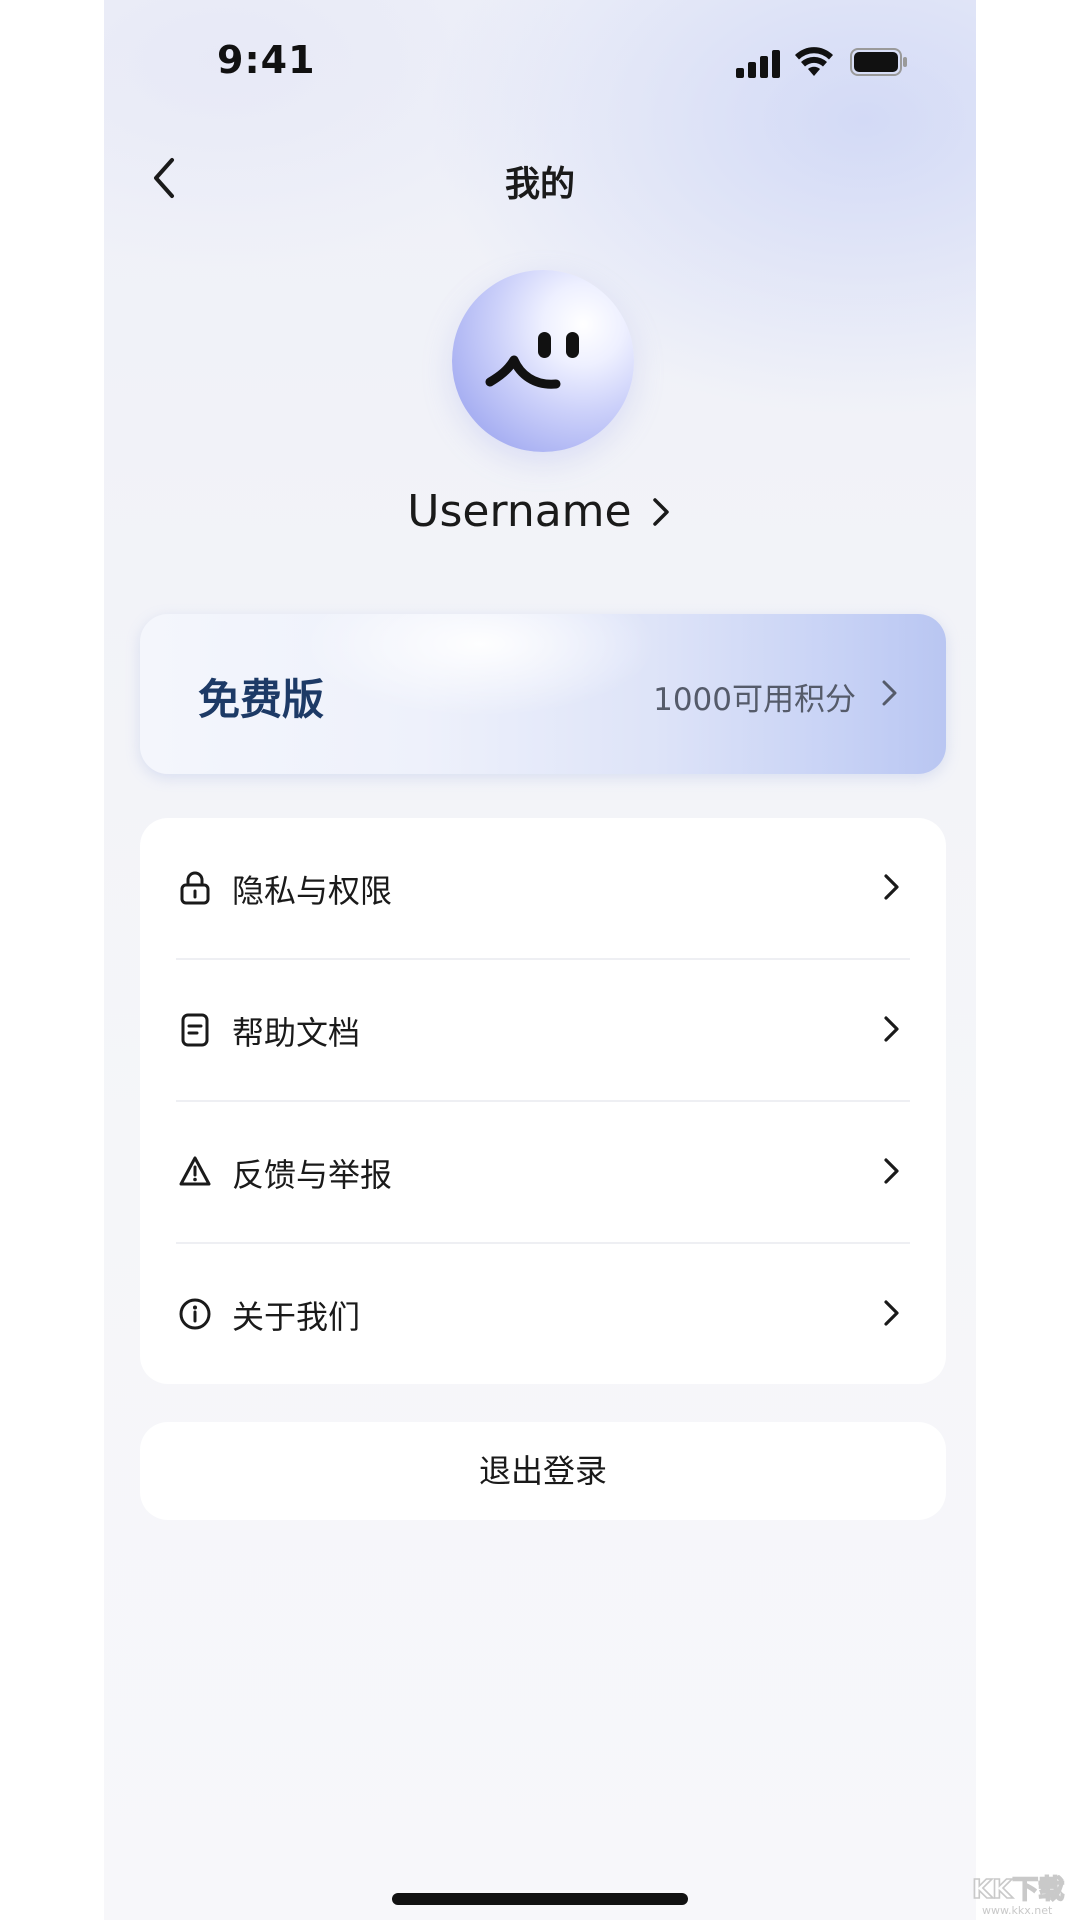  Describe the element at coordinates (543, 1471) in the screenshot. I see `logout-button: 退出登录` at that location.